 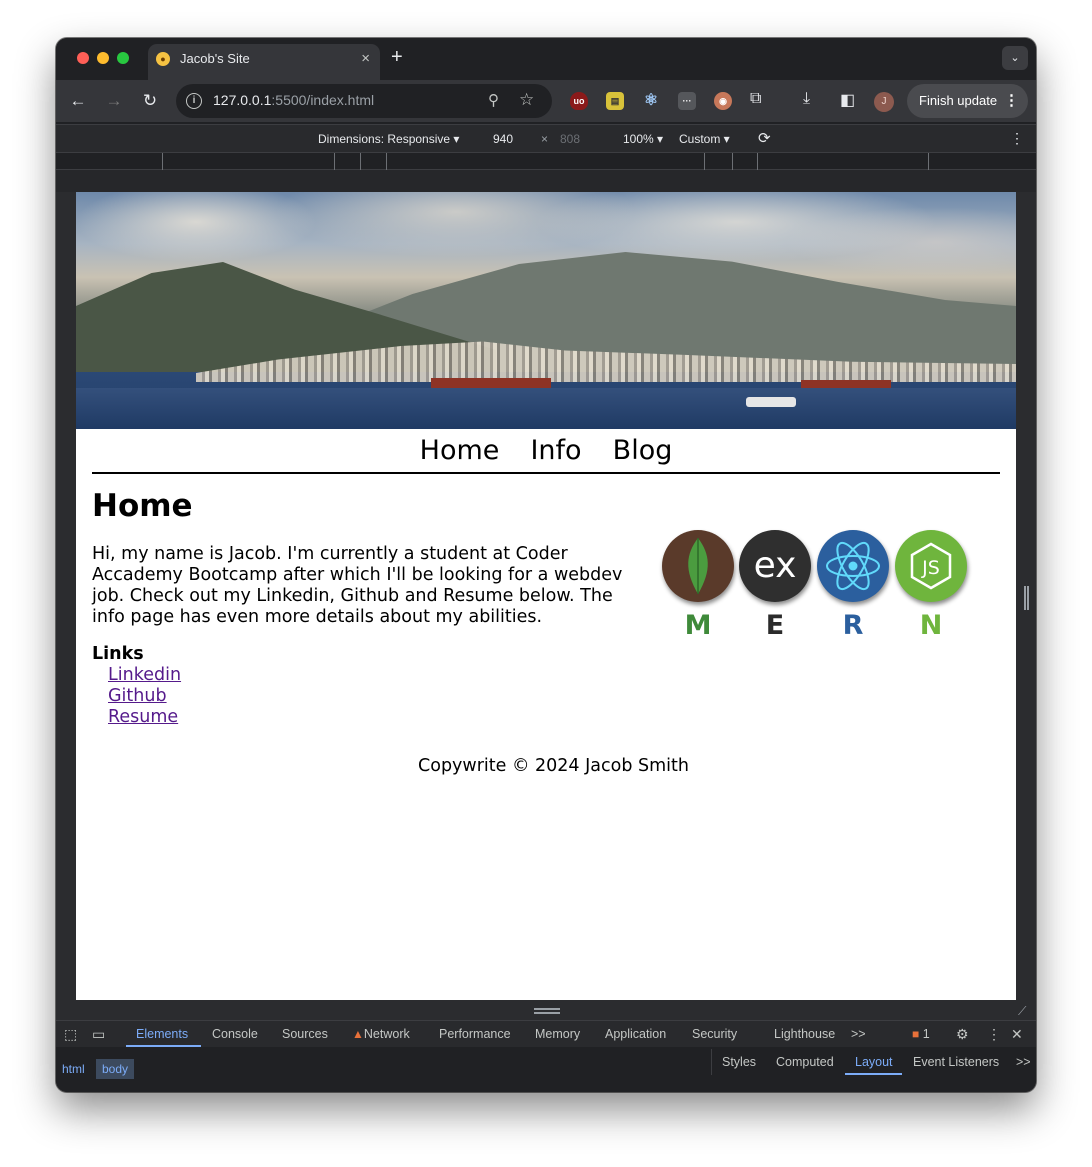 What do you see at coordinates (118, 654) in the screenshot?
I see `links-heading: Links` at bounding box center [118, 654].